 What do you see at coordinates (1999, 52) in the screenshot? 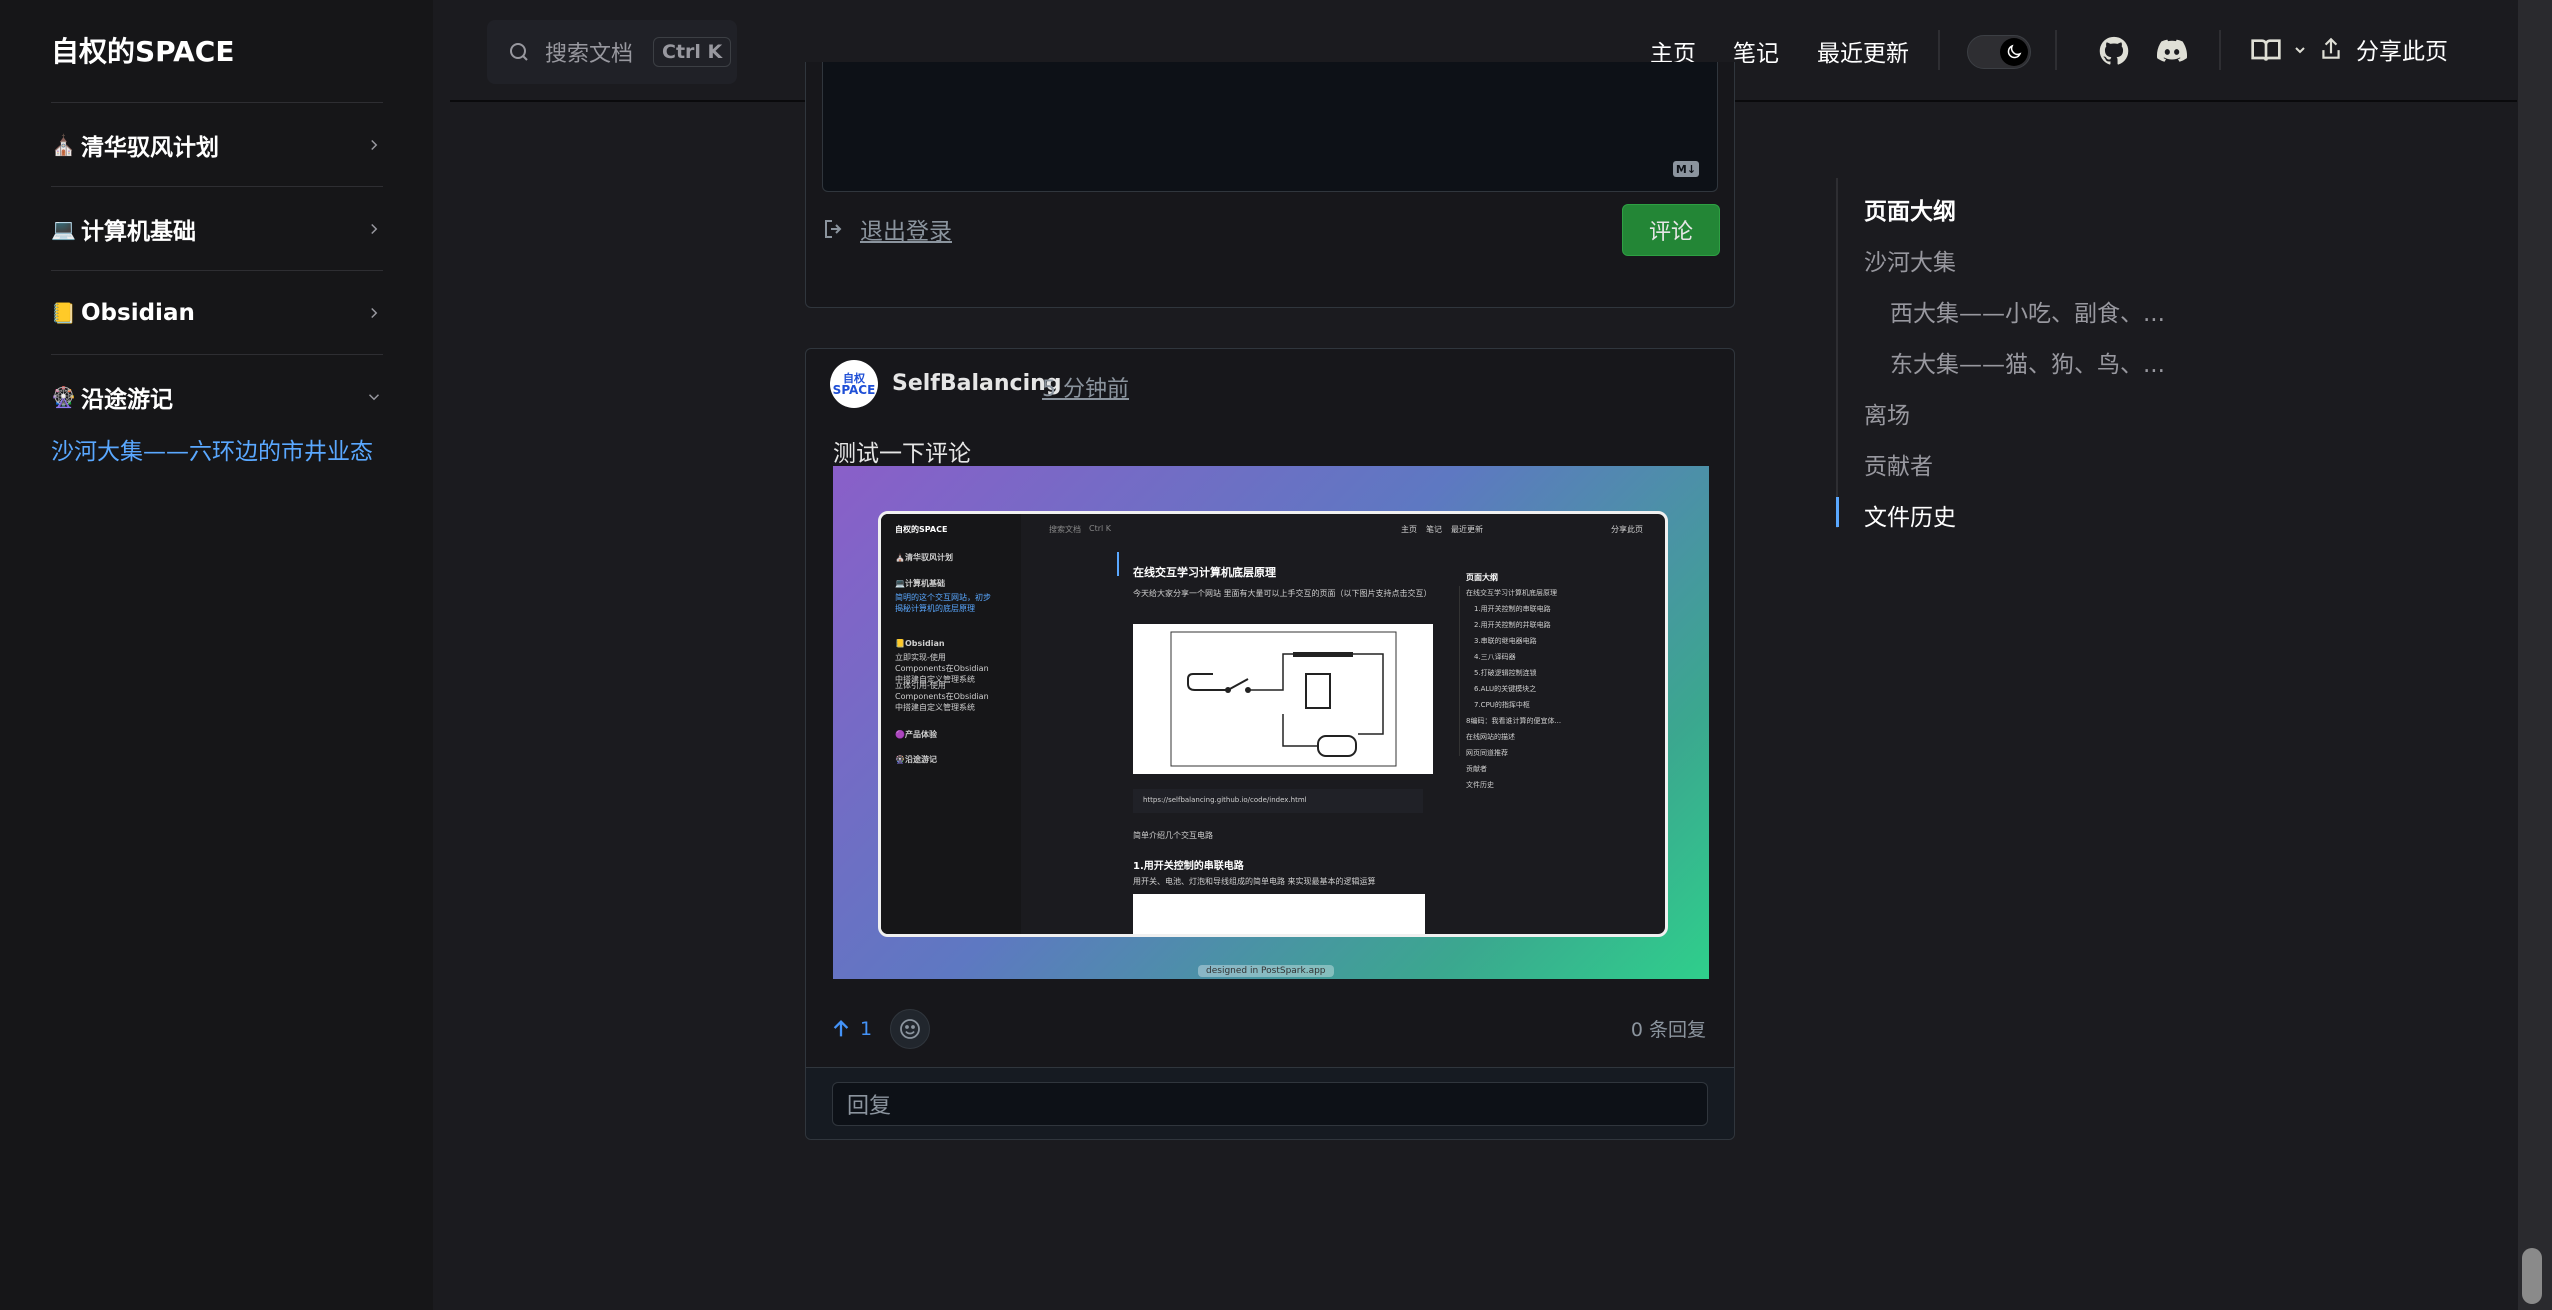
I see `theme-toggle` at bounding box center [1999, 52].